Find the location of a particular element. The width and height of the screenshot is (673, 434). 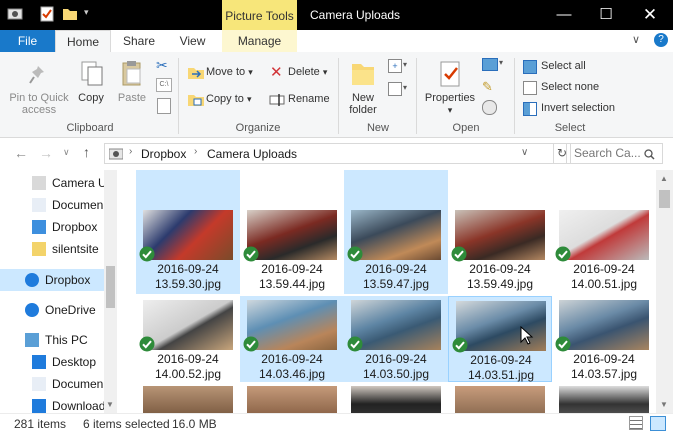

tab-view: View is located at coordinates (192, 41).